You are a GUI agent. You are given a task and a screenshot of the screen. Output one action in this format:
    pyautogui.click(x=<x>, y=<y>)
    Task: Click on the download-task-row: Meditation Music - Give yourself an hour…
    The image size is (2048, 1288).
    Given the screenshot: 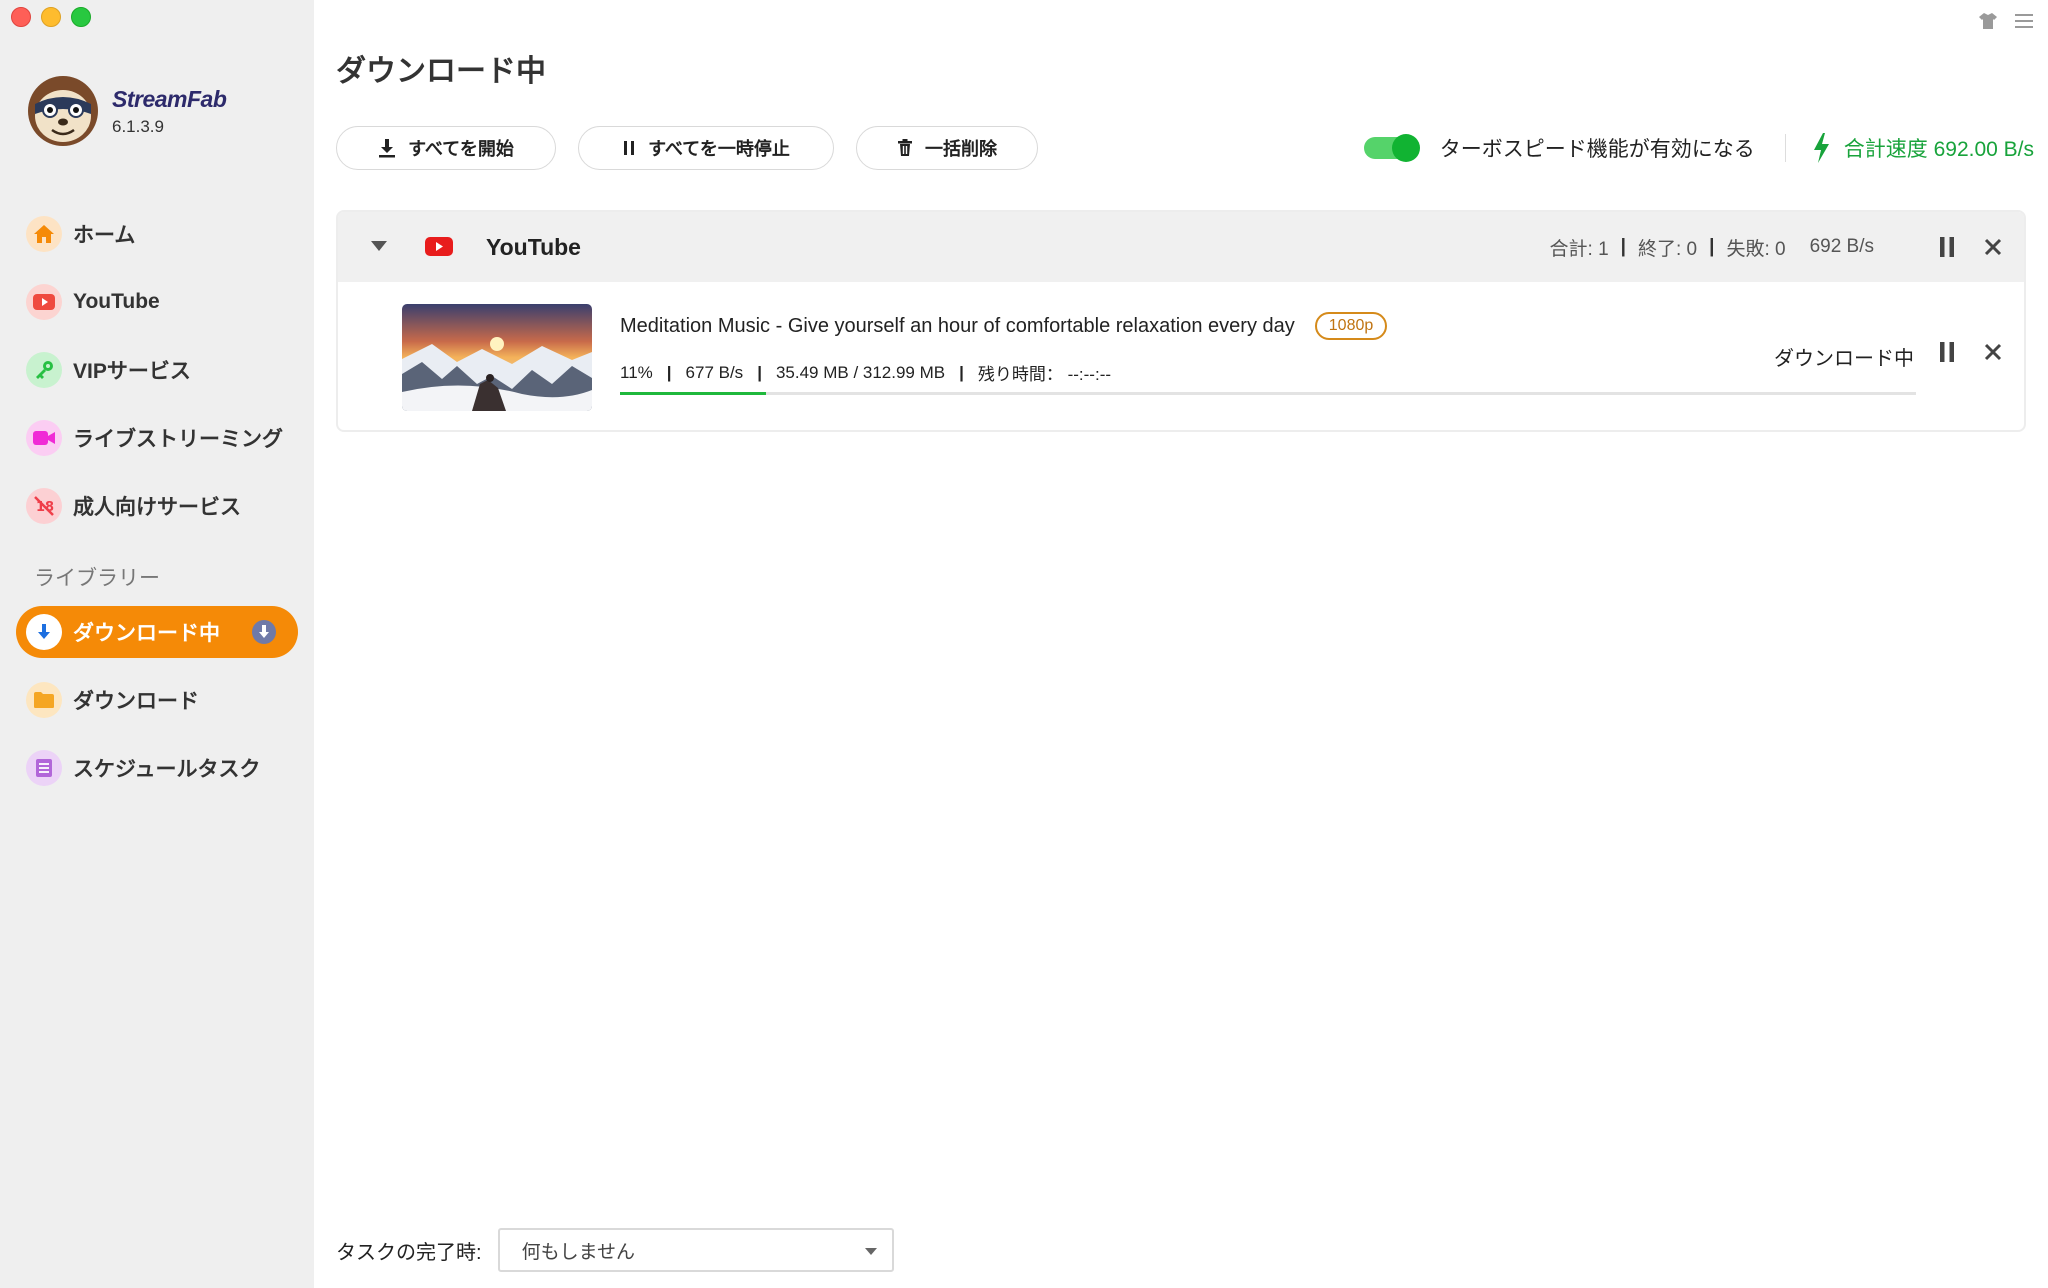 What is the action you would take?
    pyautogui.click(x=1181, y=356)
    